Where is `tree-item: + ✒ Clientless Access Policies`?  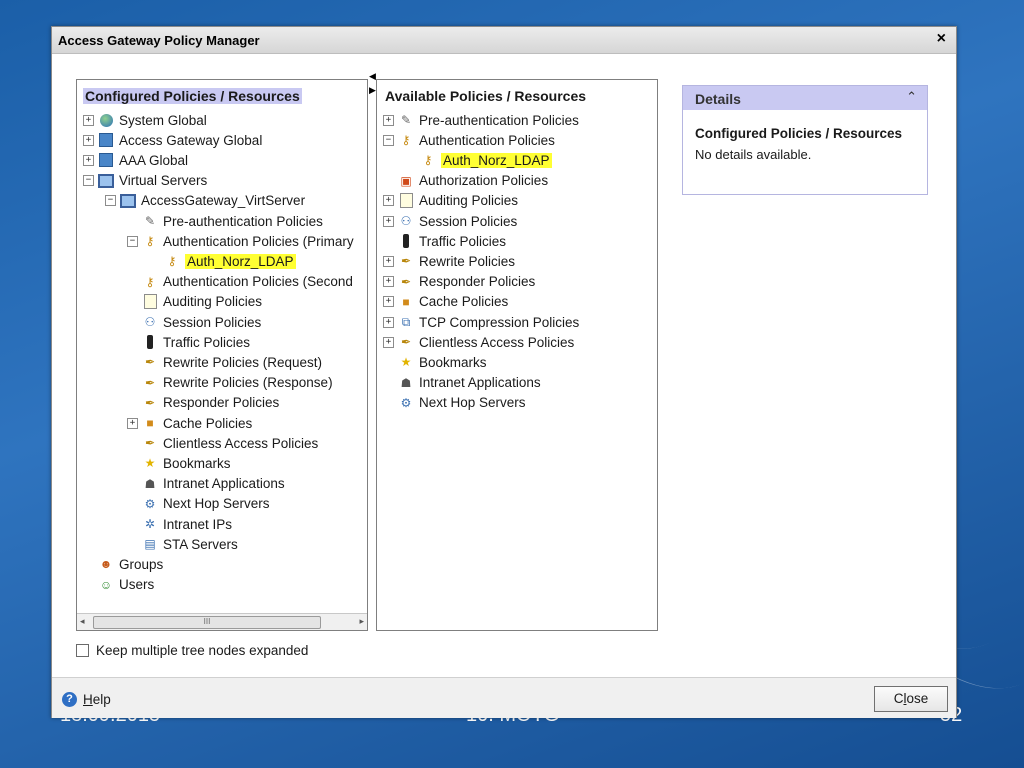 tree-item: + ✒ Clientless Access Policies is located at coordinates (478, 342).